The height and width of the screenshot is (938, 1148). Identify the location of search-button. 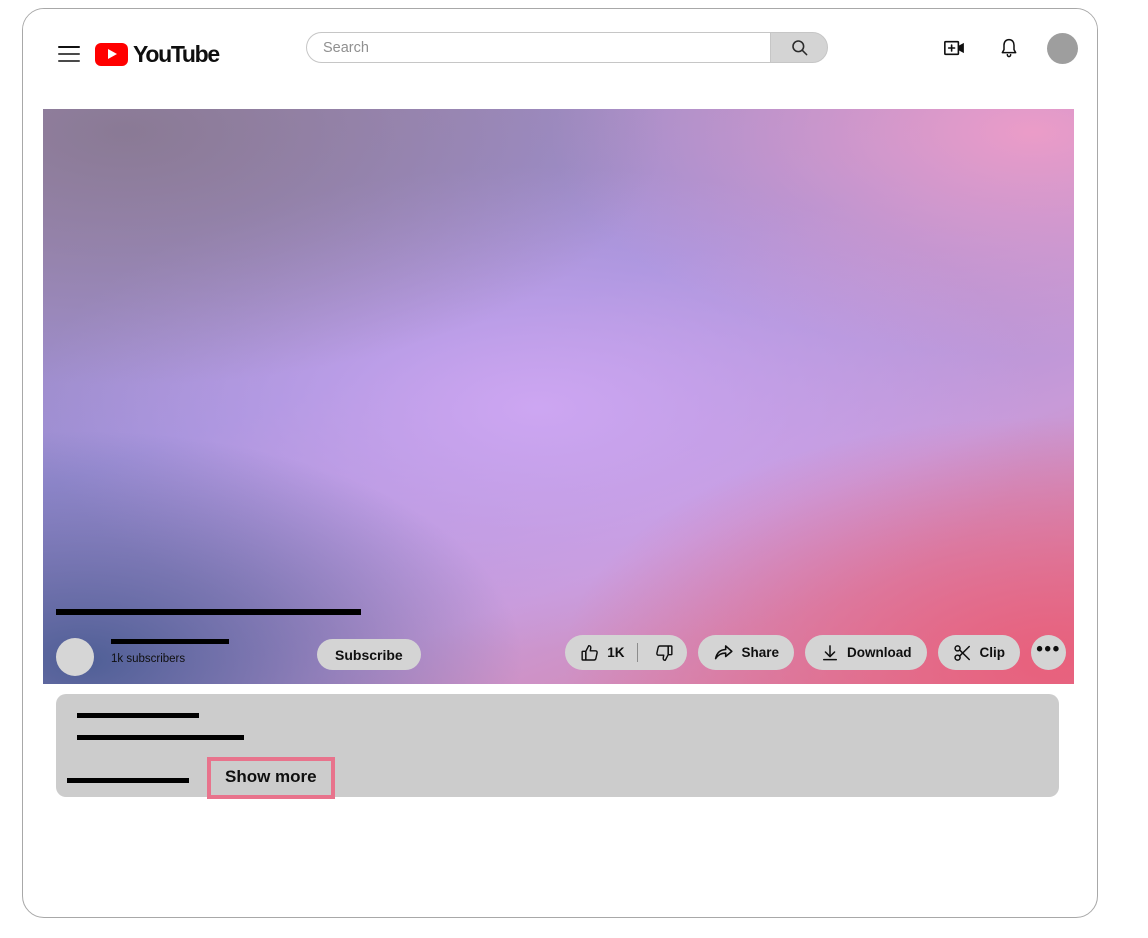
(799, 47).